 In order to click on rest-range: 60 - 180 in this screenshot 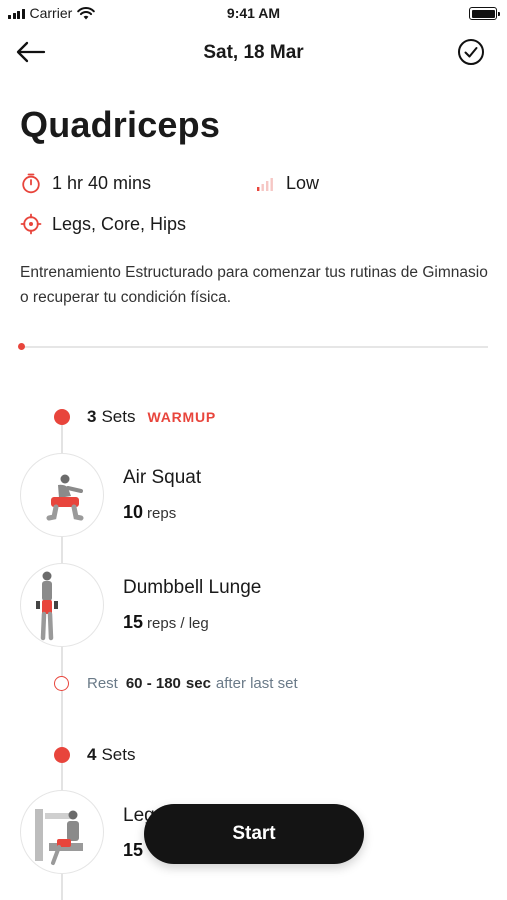, I will do `click(153, 683)`.